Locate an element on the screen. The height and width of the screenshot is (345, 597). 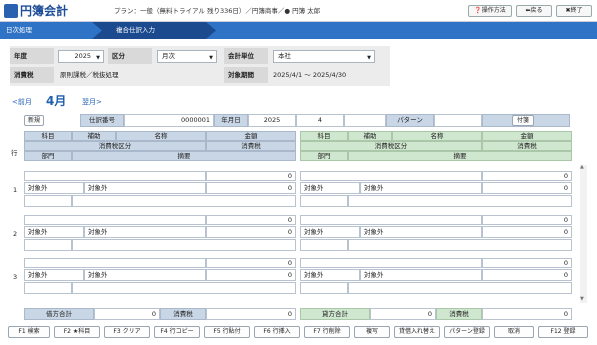
row-header: 行 is located at coordinates (14, 153).